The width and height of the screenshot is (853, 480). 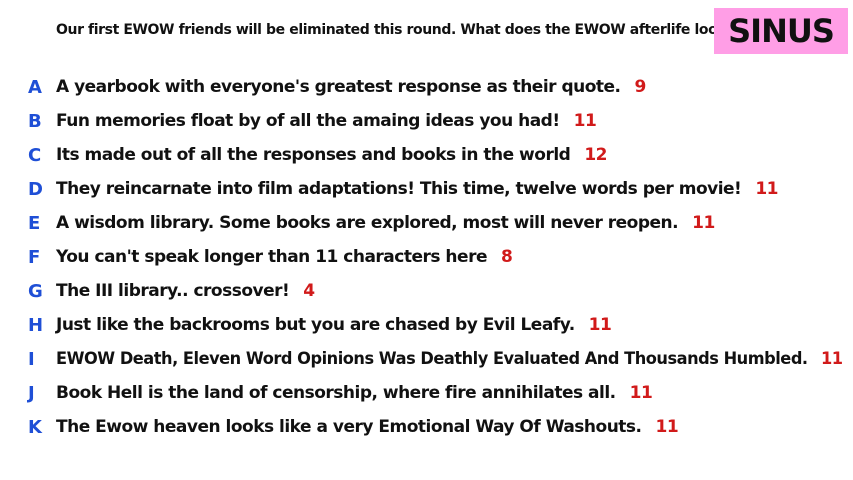 I want to click on response-text: The III library.. crossover! 4, so click(x=185, y=291).